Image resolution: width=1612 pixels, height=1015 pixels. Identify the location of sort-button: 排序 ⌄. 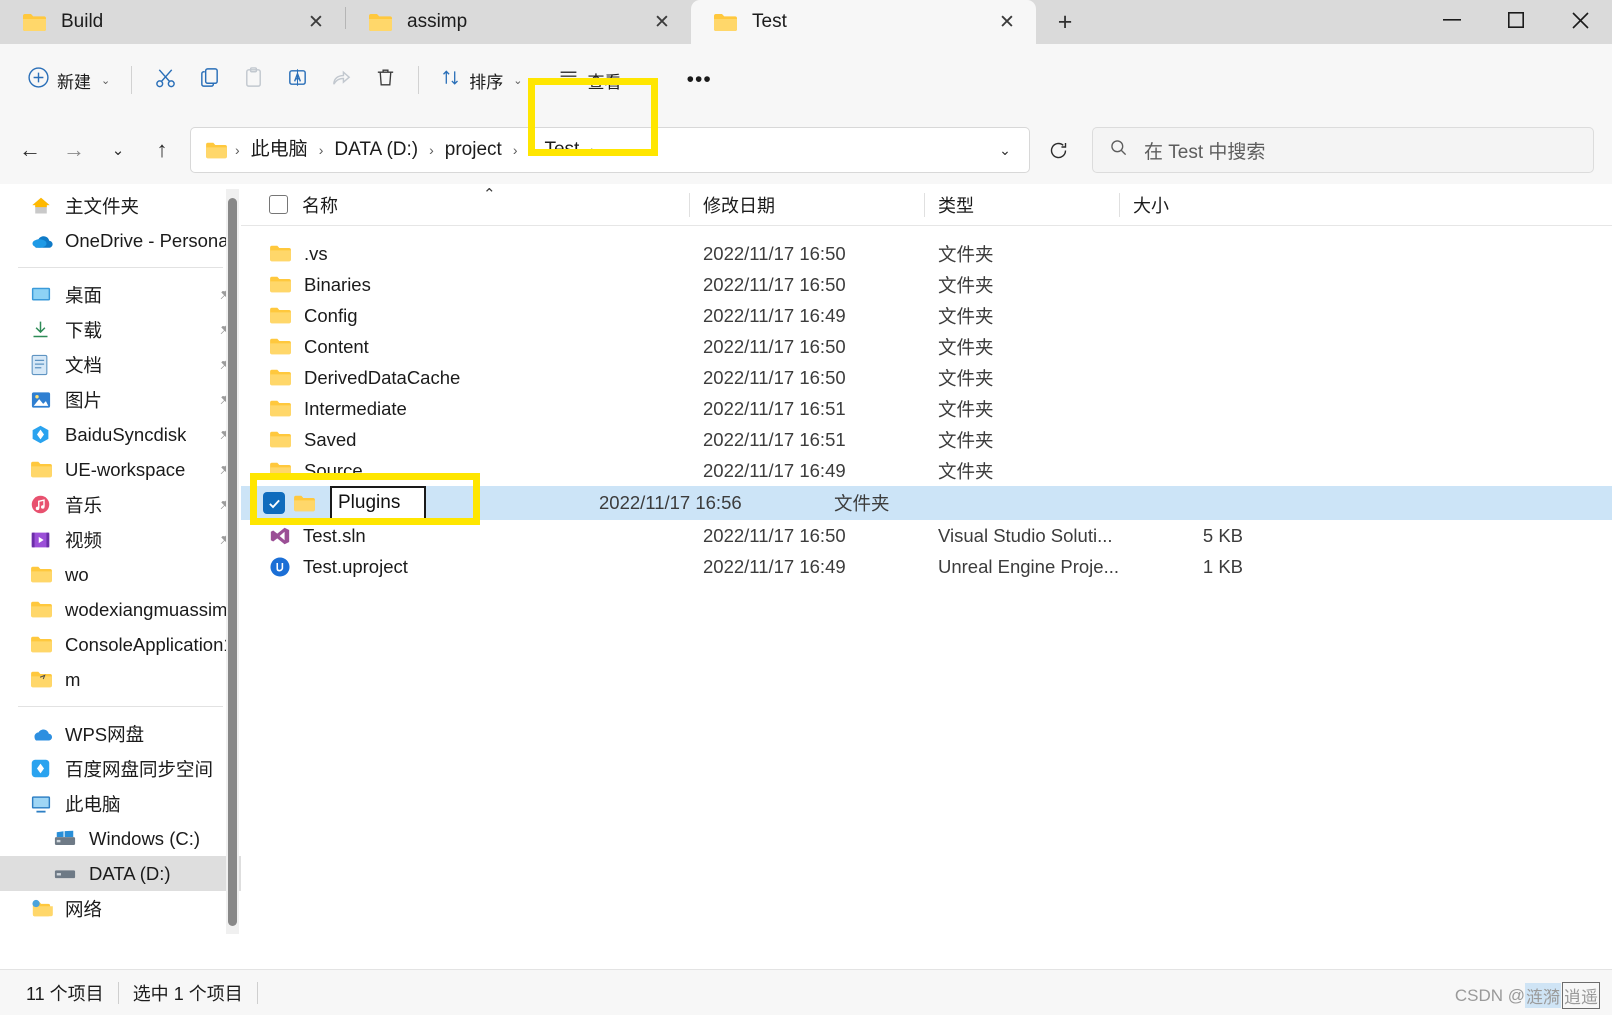
(481, 80).